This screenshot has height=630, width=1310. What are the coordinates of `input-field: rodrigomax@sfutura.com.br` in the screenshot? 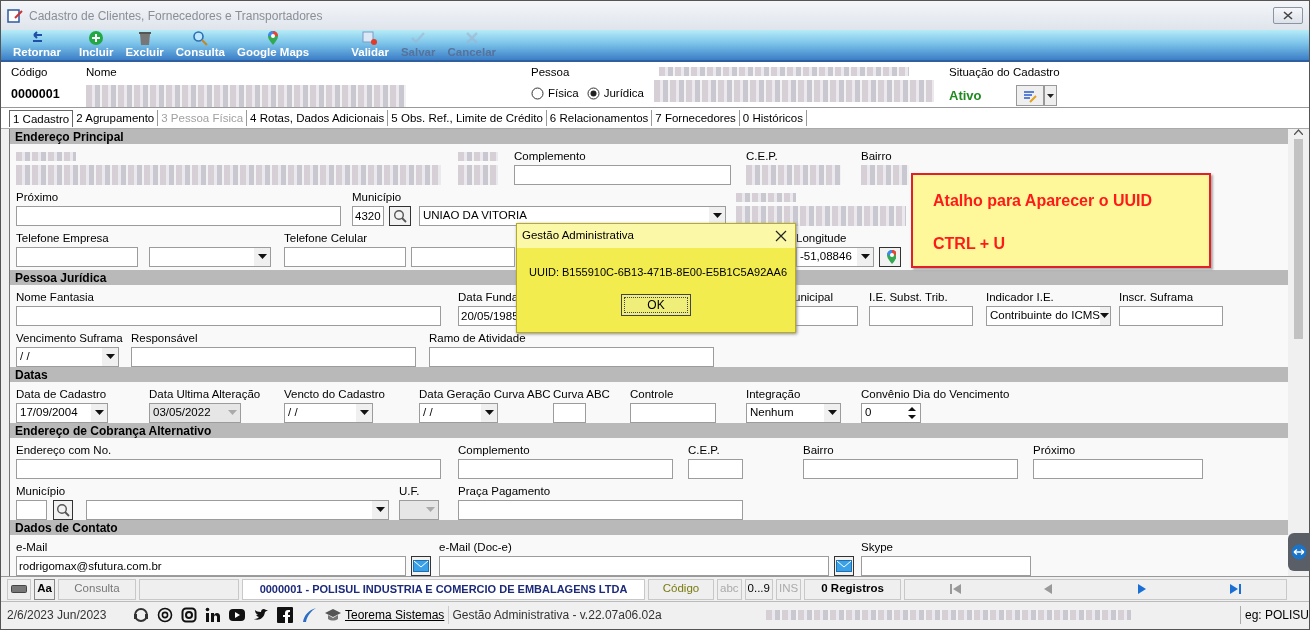 It's located at (211, 565).